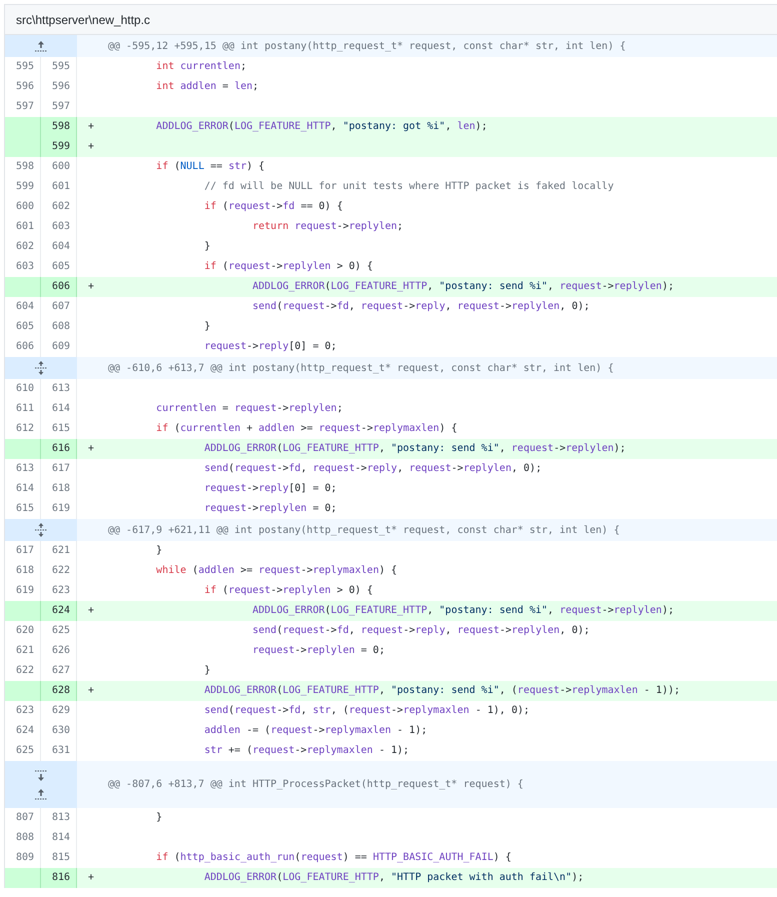  Describe the element at coordinates (59, 449) in the screenshot. I see `line-number: 616` at that location.